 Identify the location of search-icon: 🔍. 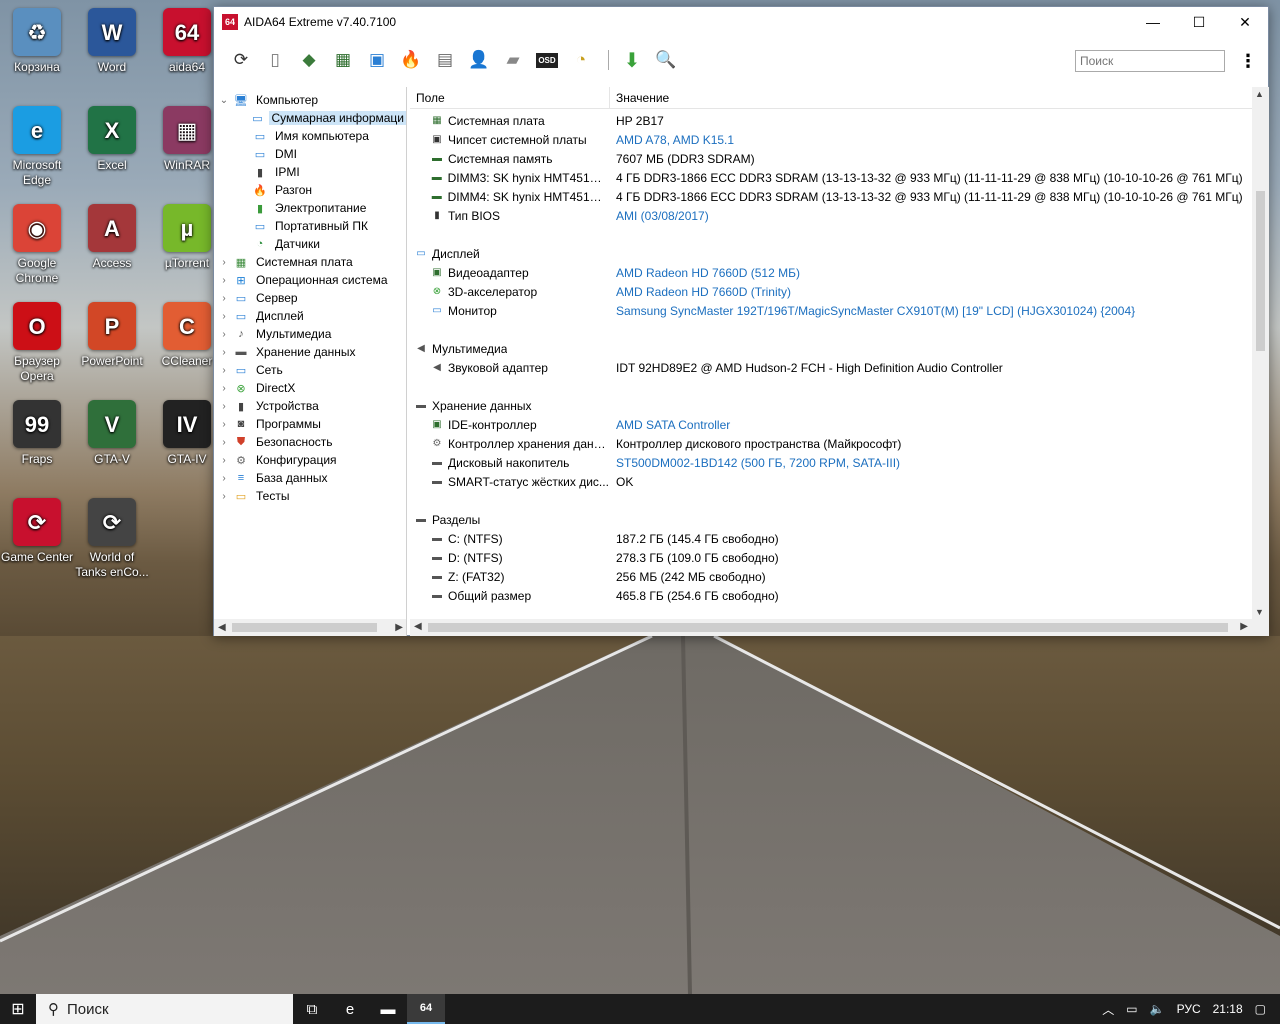
(666, 60).